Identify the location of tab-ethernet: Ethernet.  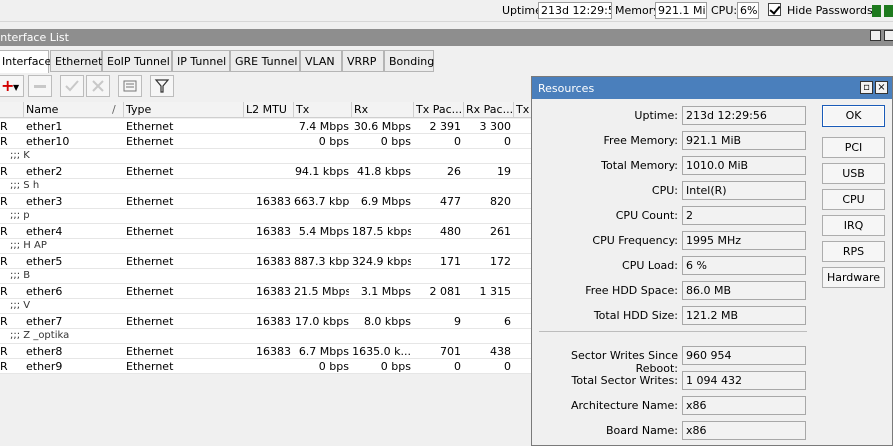
(76, 61).